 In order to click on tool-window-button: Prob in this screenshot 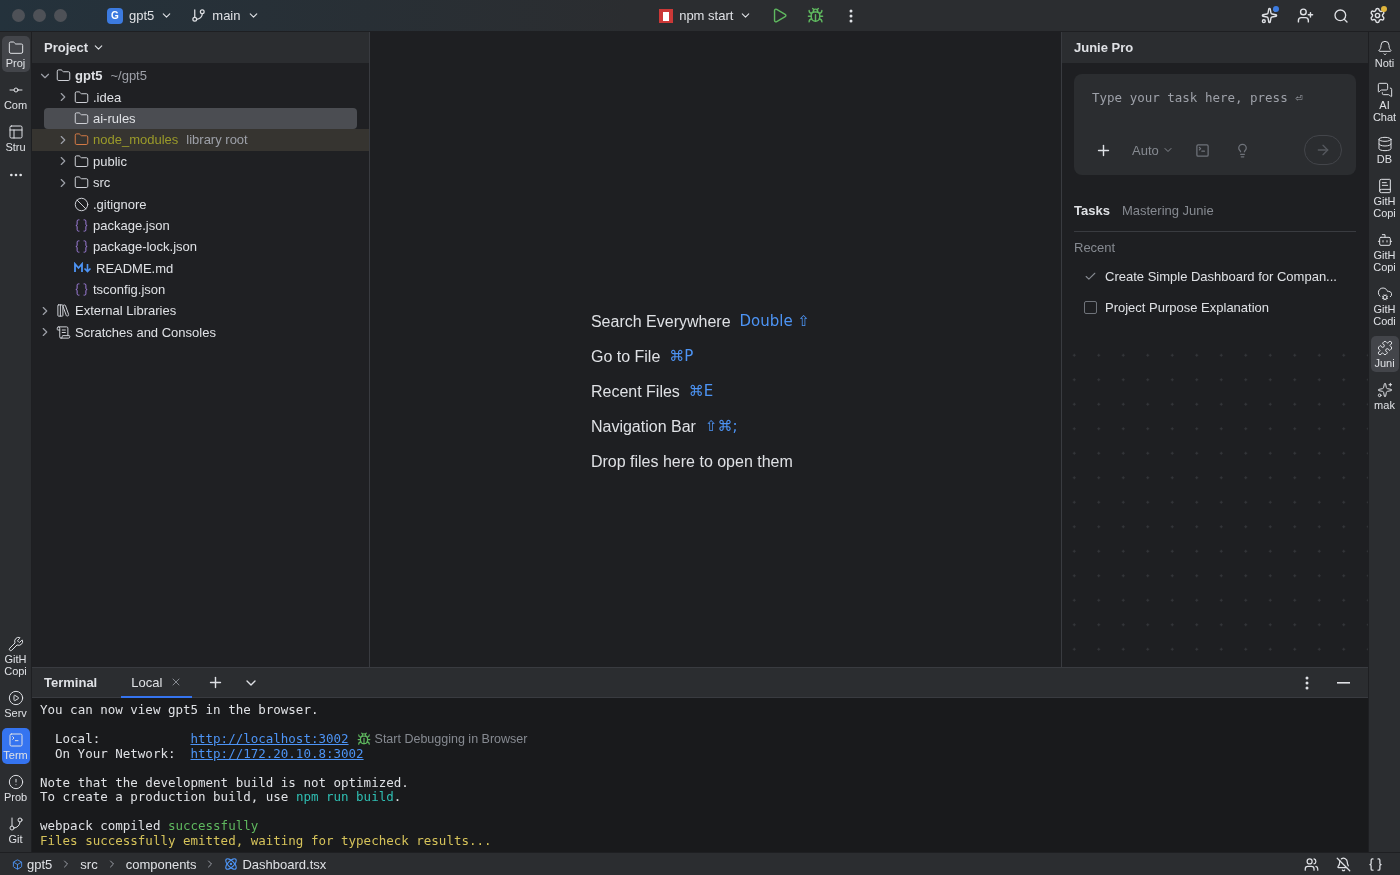, I will do `click(15, 788)`.